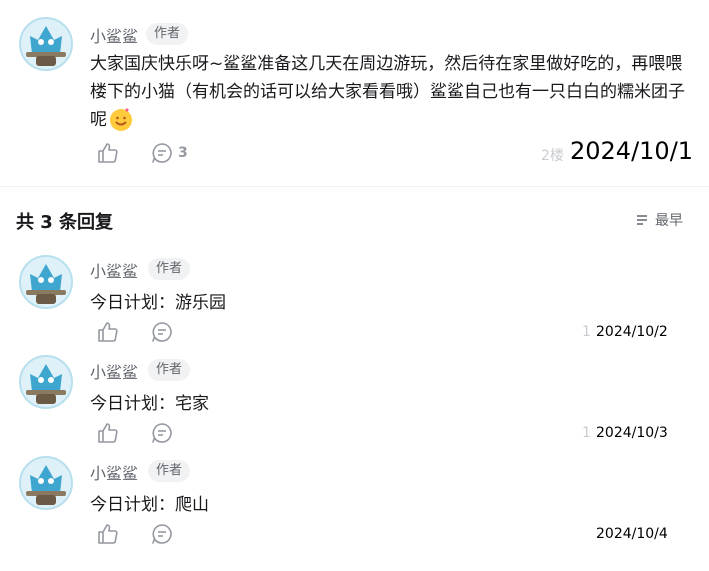 Image resolution: width=709 pixels, height=571 pixels. Describe the element at coordinates (65, 222) in the screenshot. I see `replies-count-title: 共 3 条回复` at that location.